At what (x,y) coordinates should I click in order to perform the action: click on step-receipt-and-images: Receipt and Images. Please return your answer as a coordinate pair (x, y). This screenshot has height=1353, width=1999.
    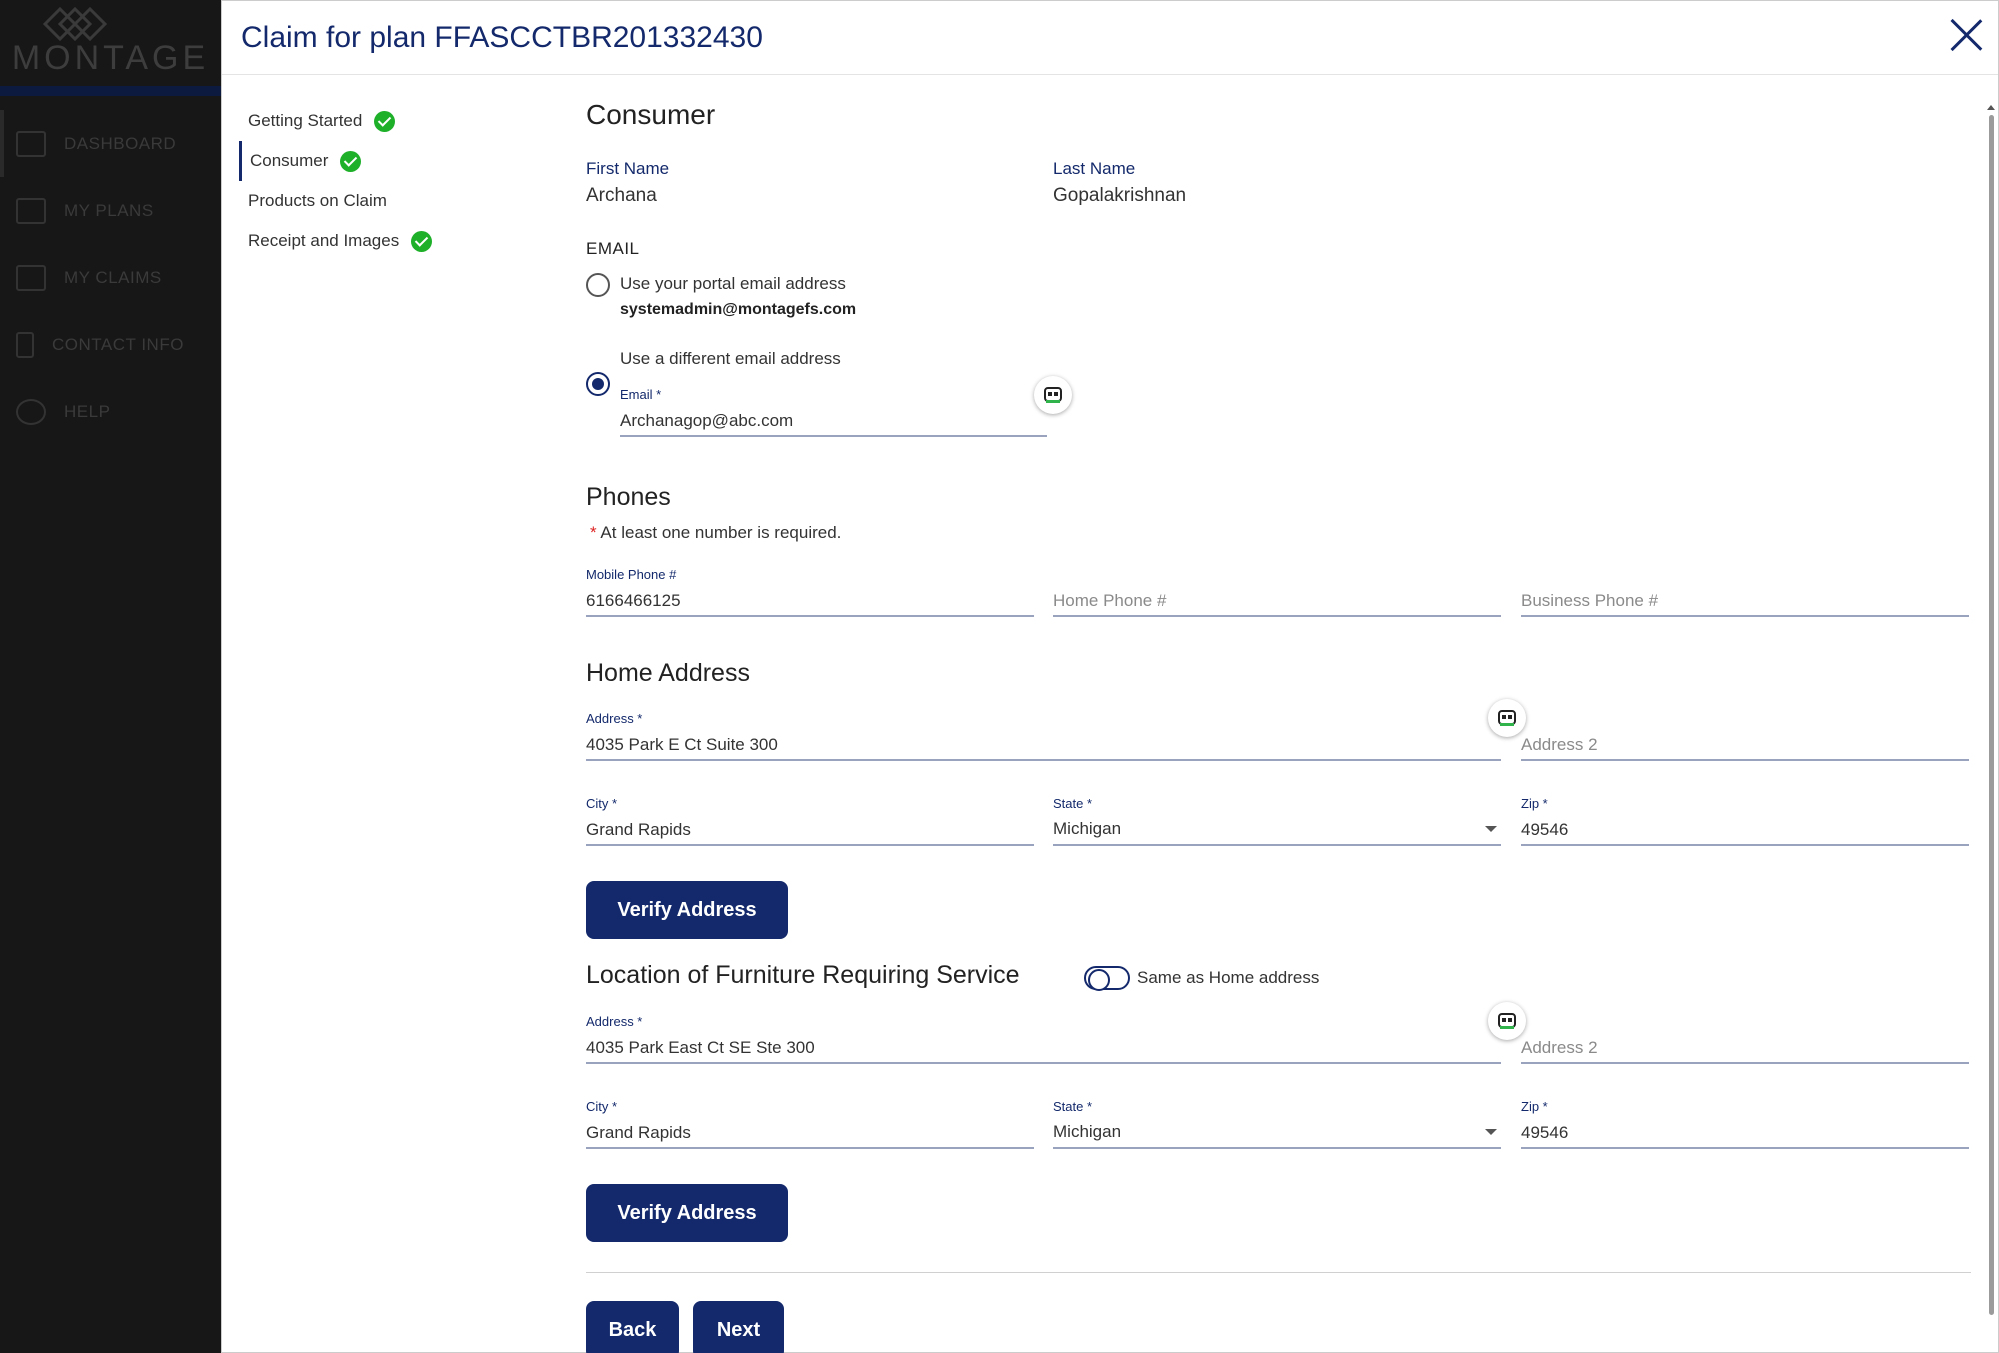
    Looking at the image, I should click on (379, 241).